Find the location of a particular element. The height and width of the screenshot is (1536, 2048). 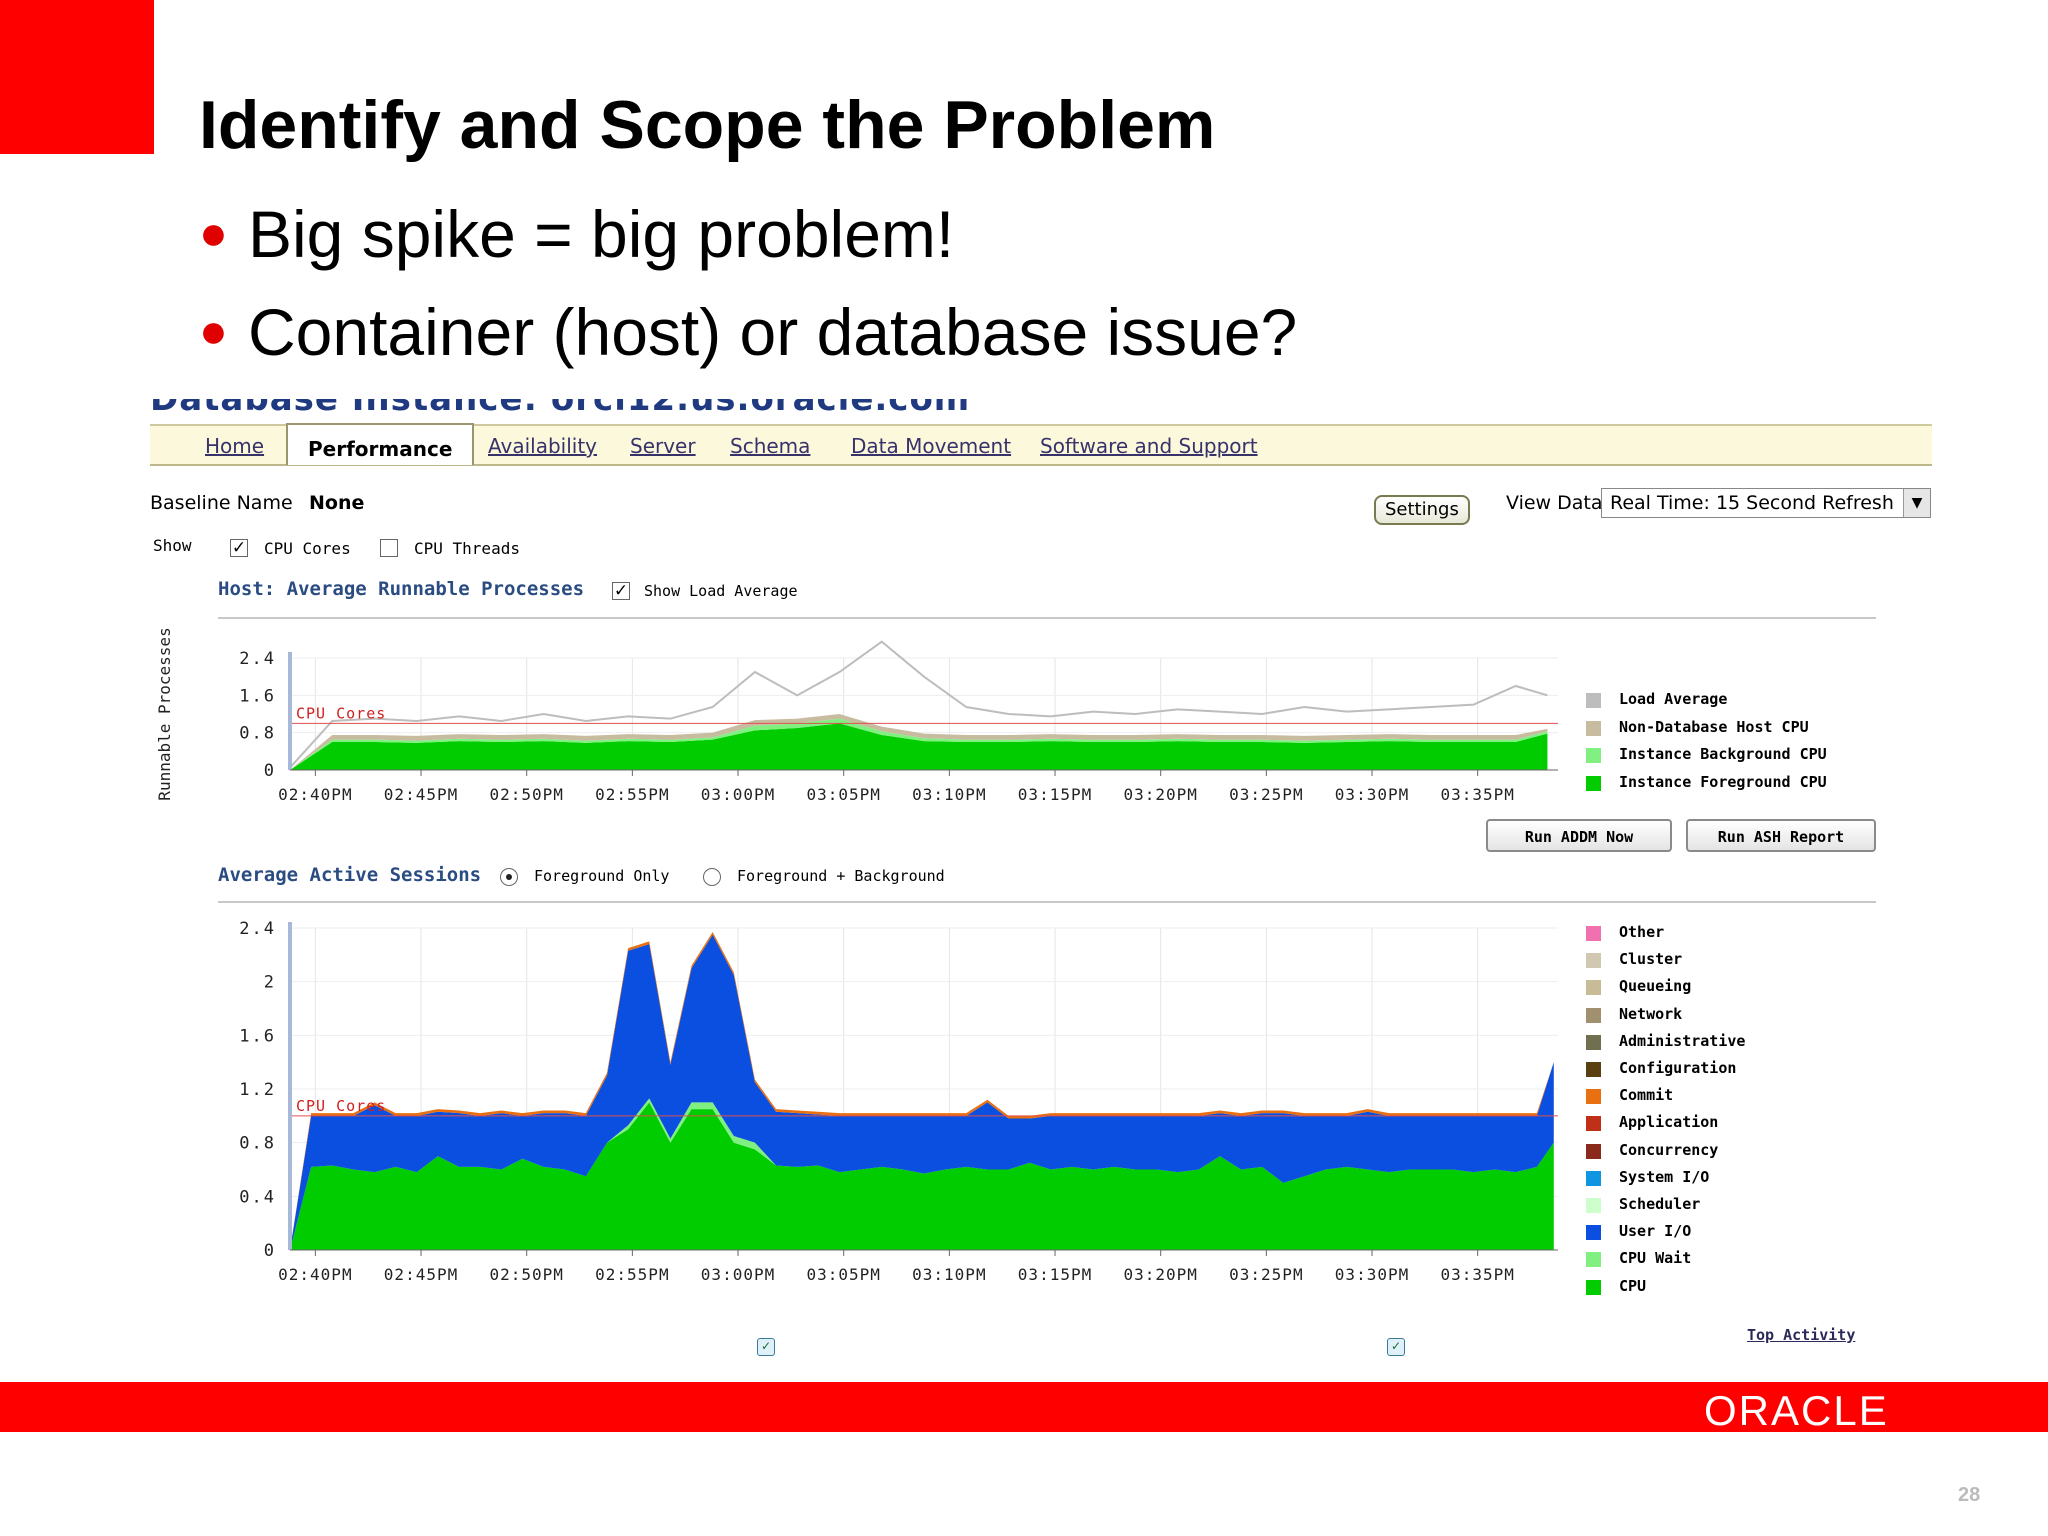

run-ash-report-button-label: Run ASH Report is located at coordinates (1781, 837).